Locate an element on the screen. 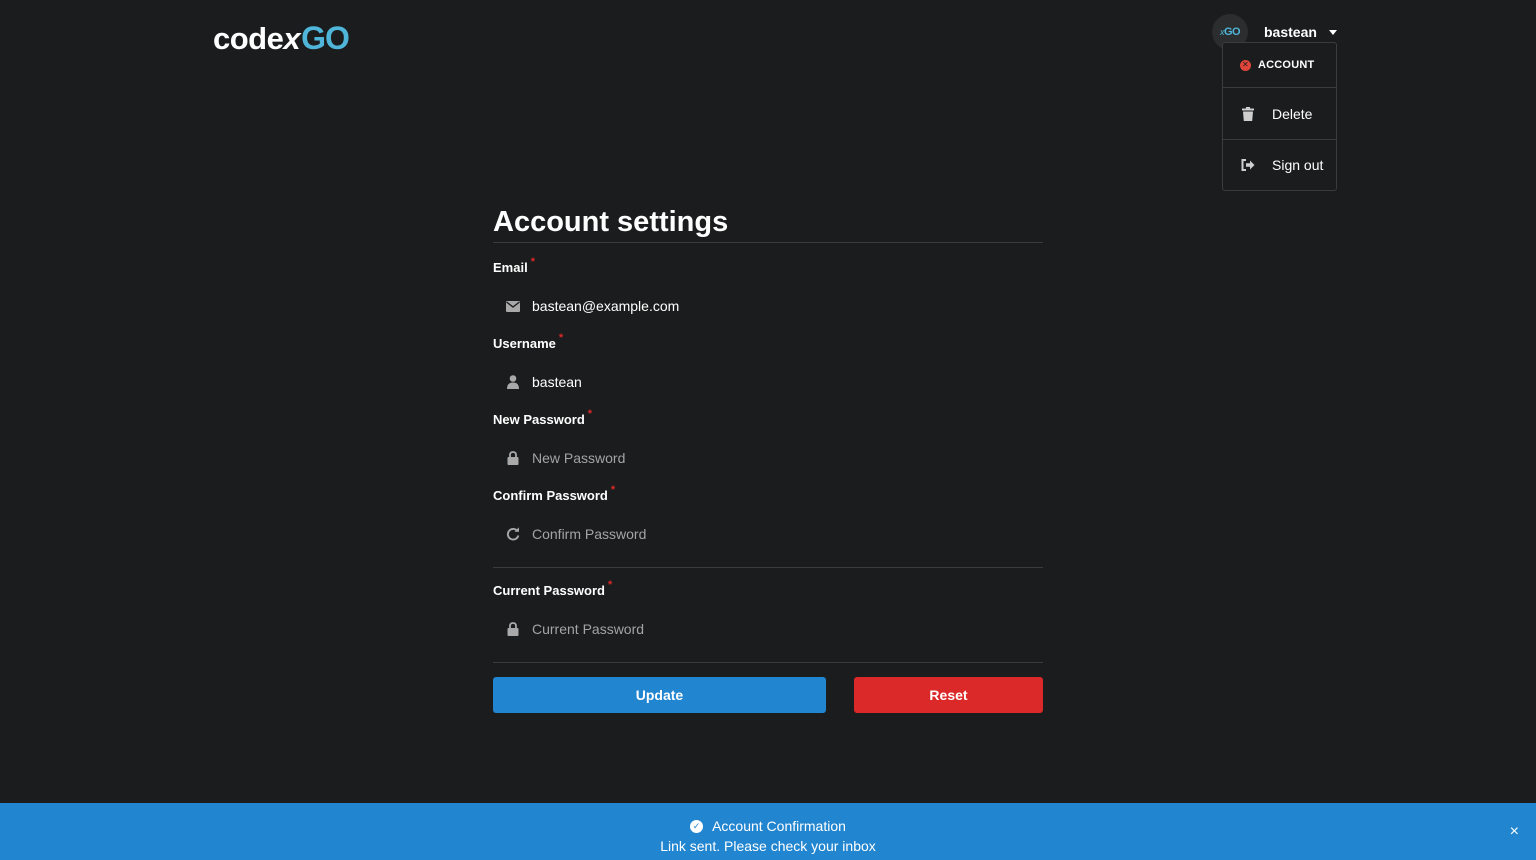 The width and height of the screenshot is (1536, 860). form-actions: Update Reset is located at coordinates (768, 695).